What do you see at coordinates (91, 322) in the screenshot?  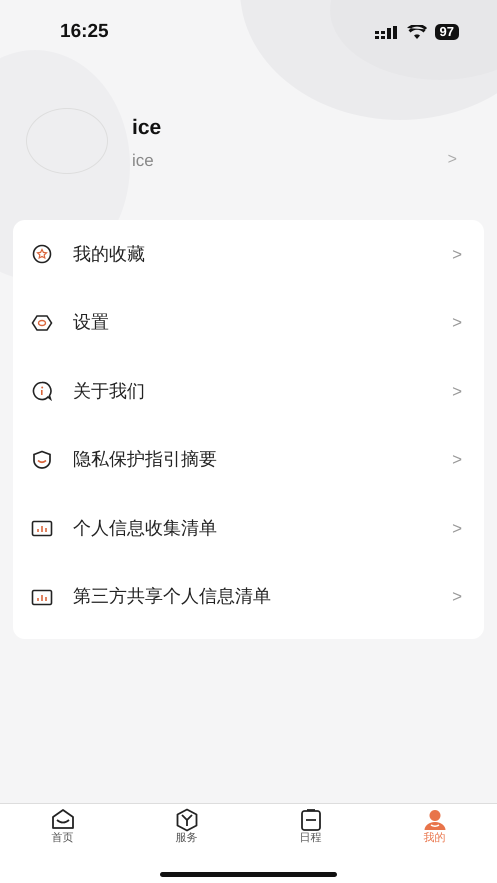 I see `menu-label: 设置` at bounding box center [91, 322].